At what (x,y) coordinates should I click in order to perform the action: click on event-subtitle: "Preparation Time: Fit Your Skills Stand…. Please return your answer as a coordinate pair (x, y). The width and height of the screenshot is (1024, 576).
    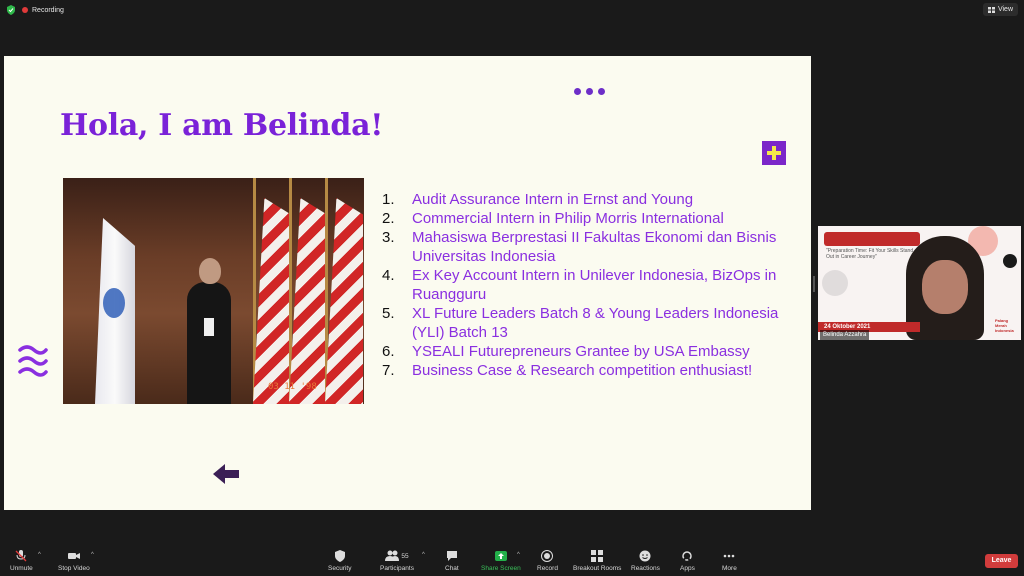
    Looking at the image, I should click on (870, 254).